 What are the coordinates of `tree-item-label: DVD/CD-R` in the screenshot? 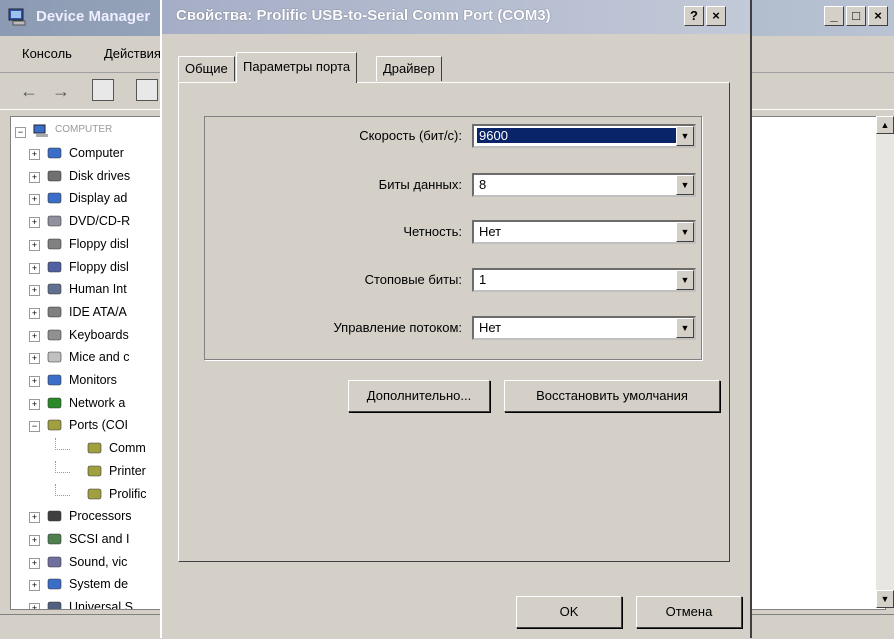 It's located at (100, 221).